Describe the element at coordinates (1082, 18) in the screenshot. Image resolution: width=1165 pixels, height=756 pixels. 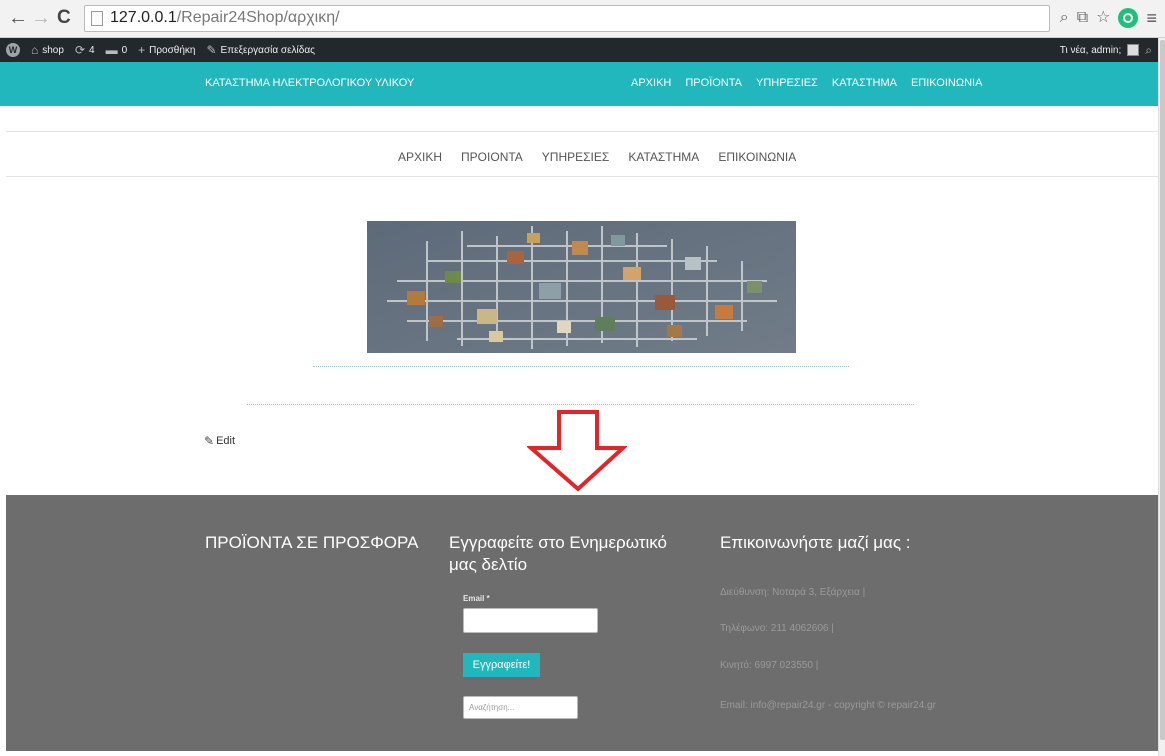
I see `translate-icon: ⧉` at that location.